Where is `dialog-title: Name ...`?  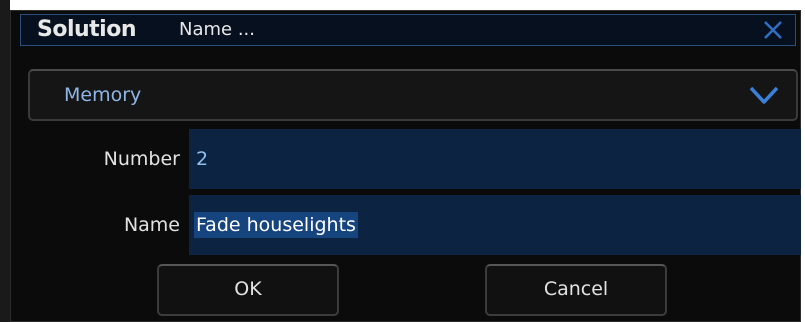
dialog-title: Name ... is located at coordinates (217, 29).